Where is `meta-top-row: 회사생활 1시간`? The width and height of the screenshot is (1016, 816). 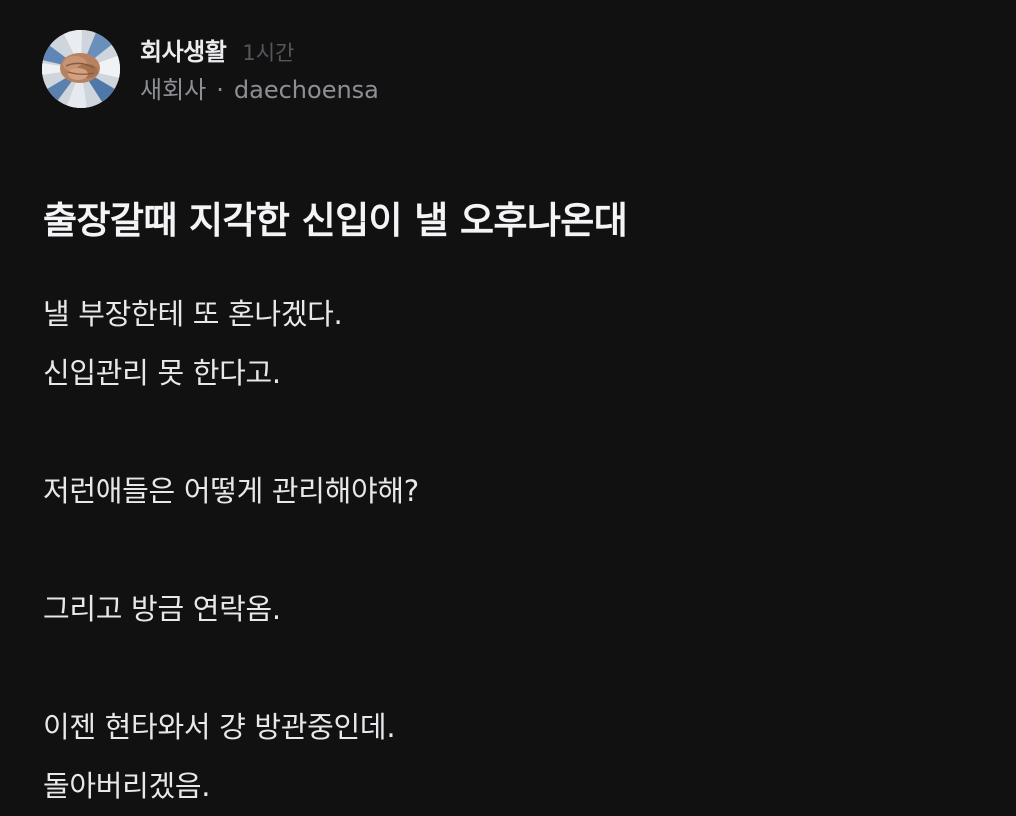 meta-top-row: 회사생활 1시간 is located at coordinates (259, 50).